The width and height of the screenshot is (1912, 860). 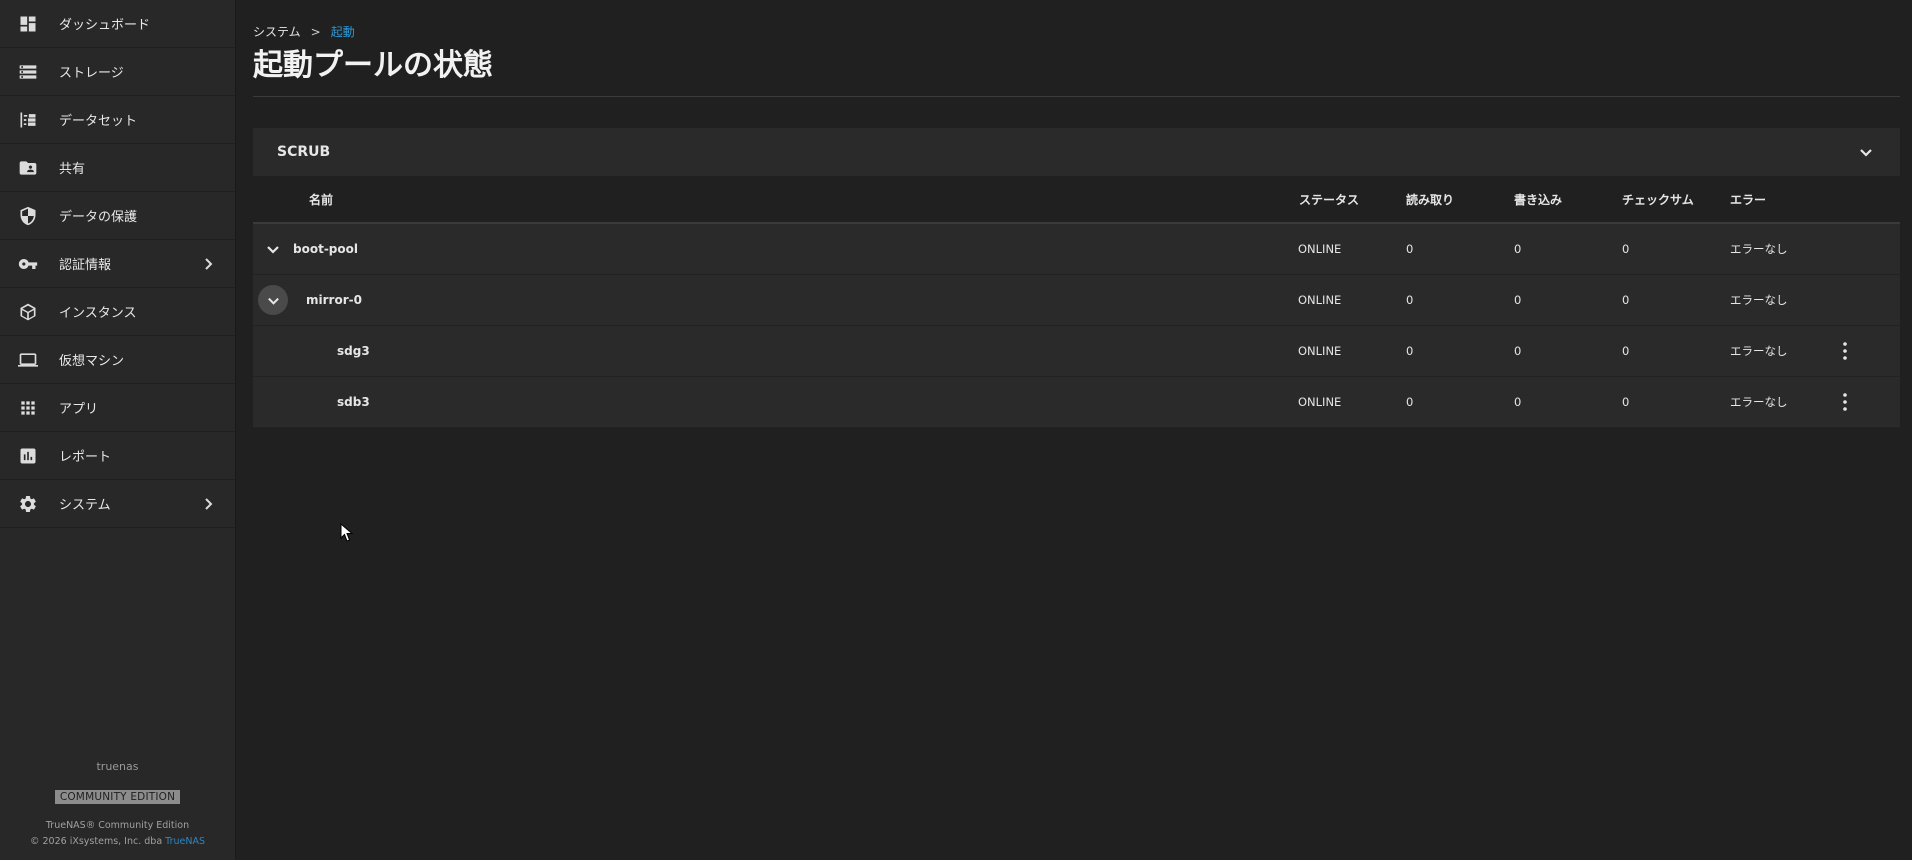 I want to click on sidebar-item-instances: インスタンス, so click(x=117, y=312).